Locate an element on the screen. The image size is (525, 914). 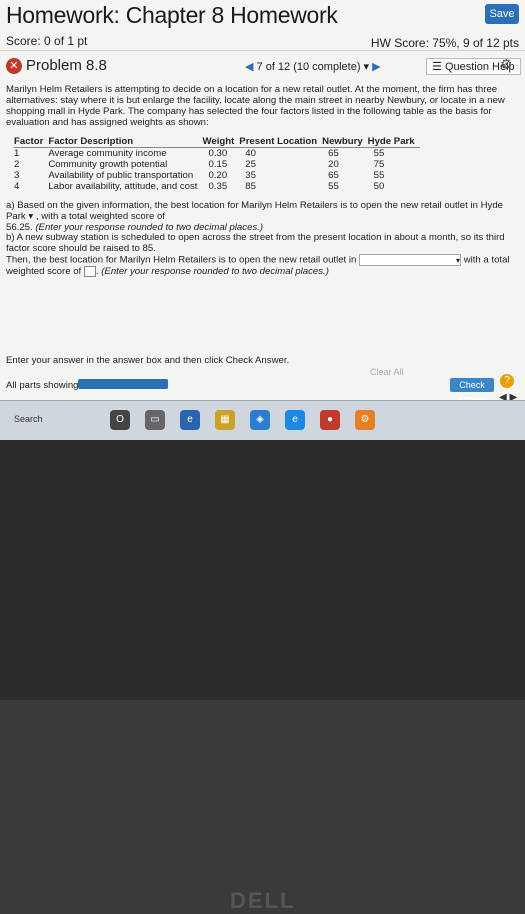
clear-all-button: Clear All is located at coordinates (387, 372).